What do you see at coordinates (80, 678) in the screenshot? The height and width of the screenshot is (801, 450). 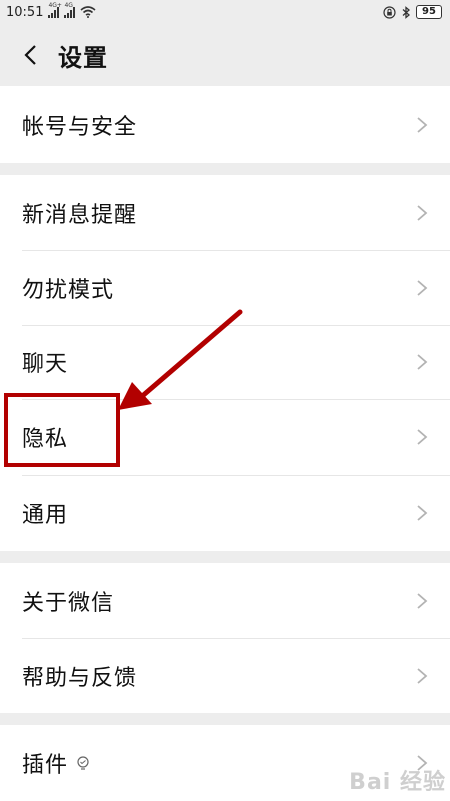 I see `settings-item-label: 帮助与反馈` at bounding box center [80, 678].